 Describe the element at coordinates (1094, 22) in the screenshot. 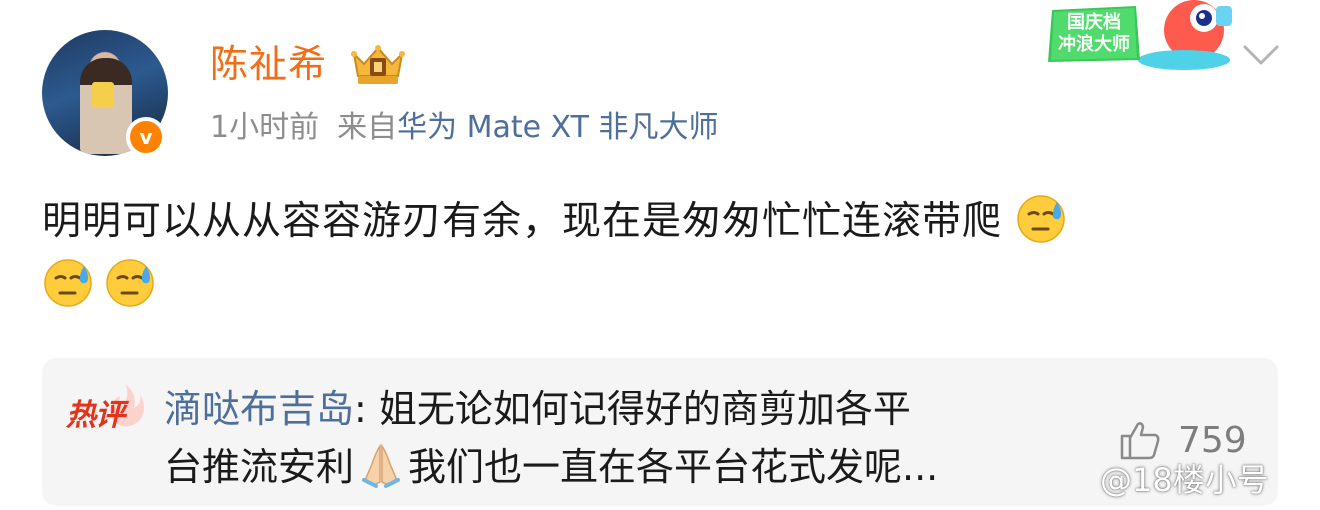

I see `festival-line1: 国庆档` at that location.